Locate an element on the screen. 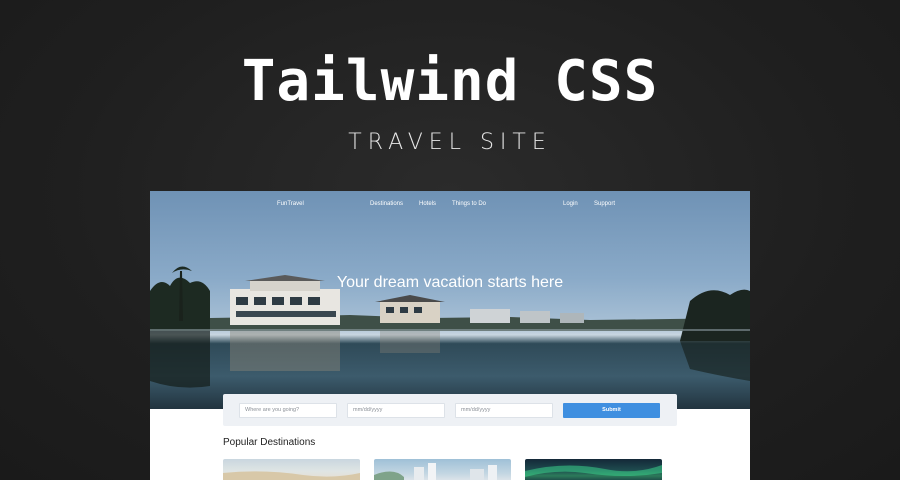 This screenshot has height=480, width=900. destination-input: Where are you going? is located at coordinates (288, 410).